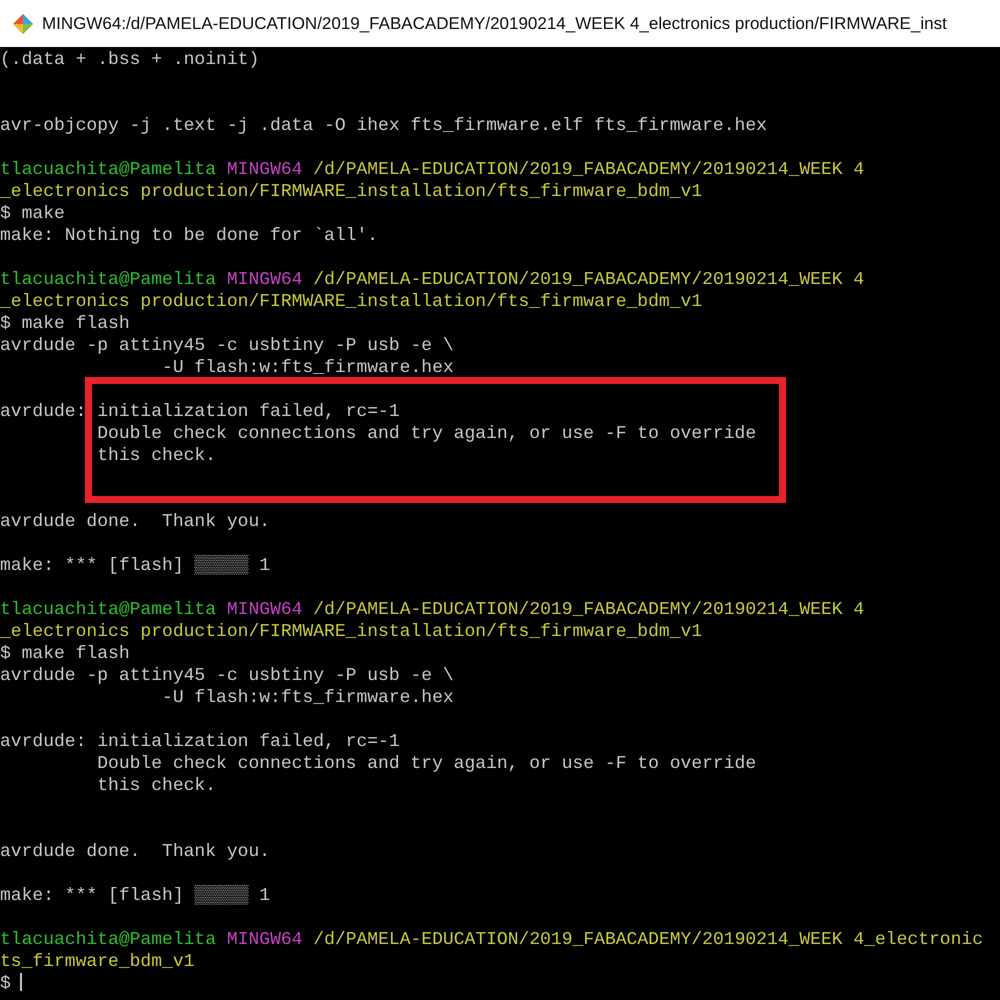  Describe the element at coordinates (383, 126) in the screenshot. I see `output-line: avr-objcopy -j .text -j .data -O ihex fts_firmware.elf fts_firmware.hex` at that location.